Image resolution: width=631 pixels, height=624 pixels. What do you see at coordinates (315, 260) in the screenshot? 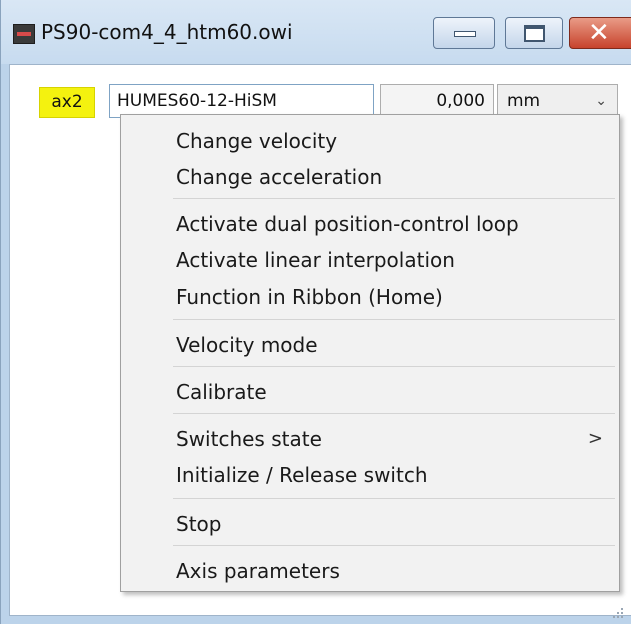
I see `menu-item-linear-interpolation: Activate linear interpolation` at bounding box center [315, 260].